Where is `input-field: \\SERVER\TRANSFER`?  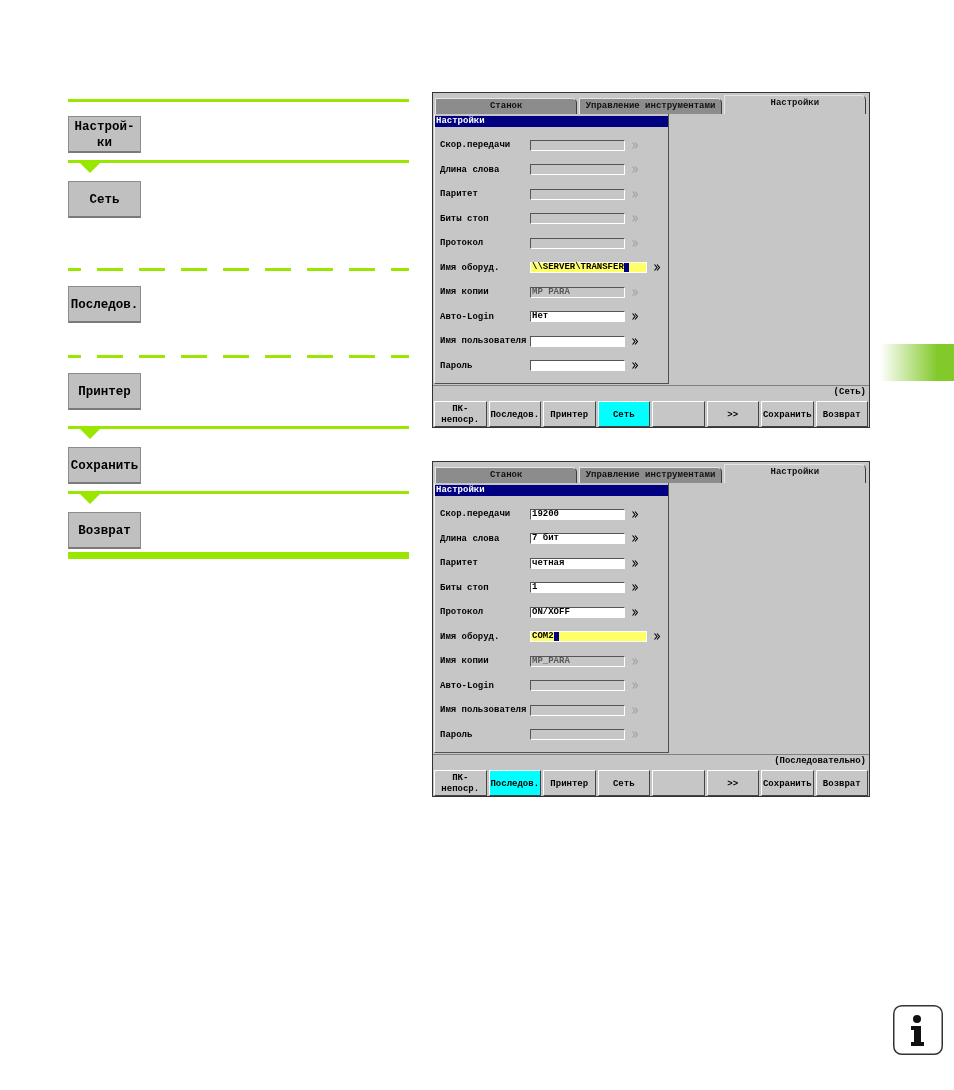
input-field: \\SERVER\TRANSFER is located at coordinates (588, 268).